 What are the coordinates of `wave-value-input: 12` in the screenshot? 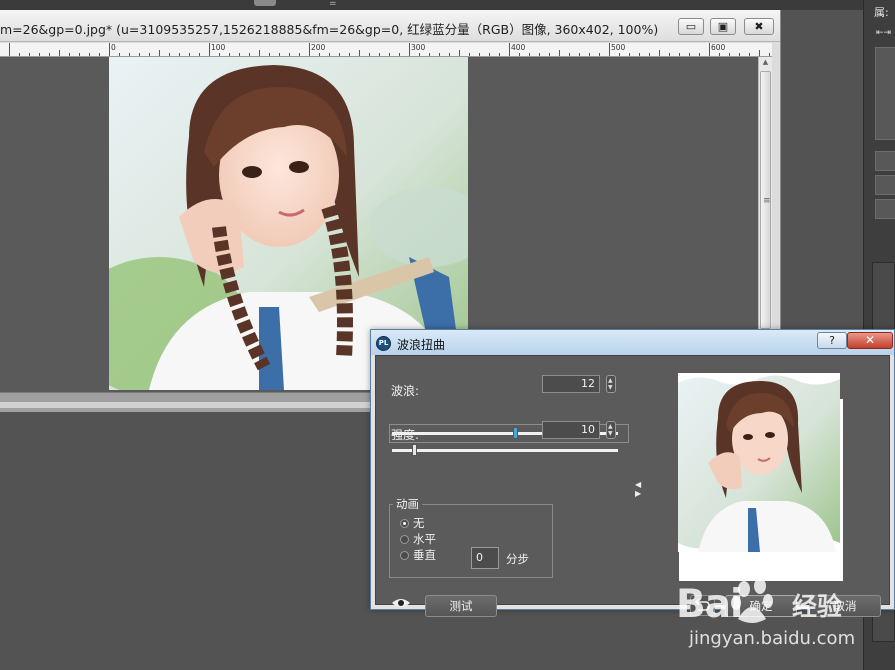 It's located at (571, 384).